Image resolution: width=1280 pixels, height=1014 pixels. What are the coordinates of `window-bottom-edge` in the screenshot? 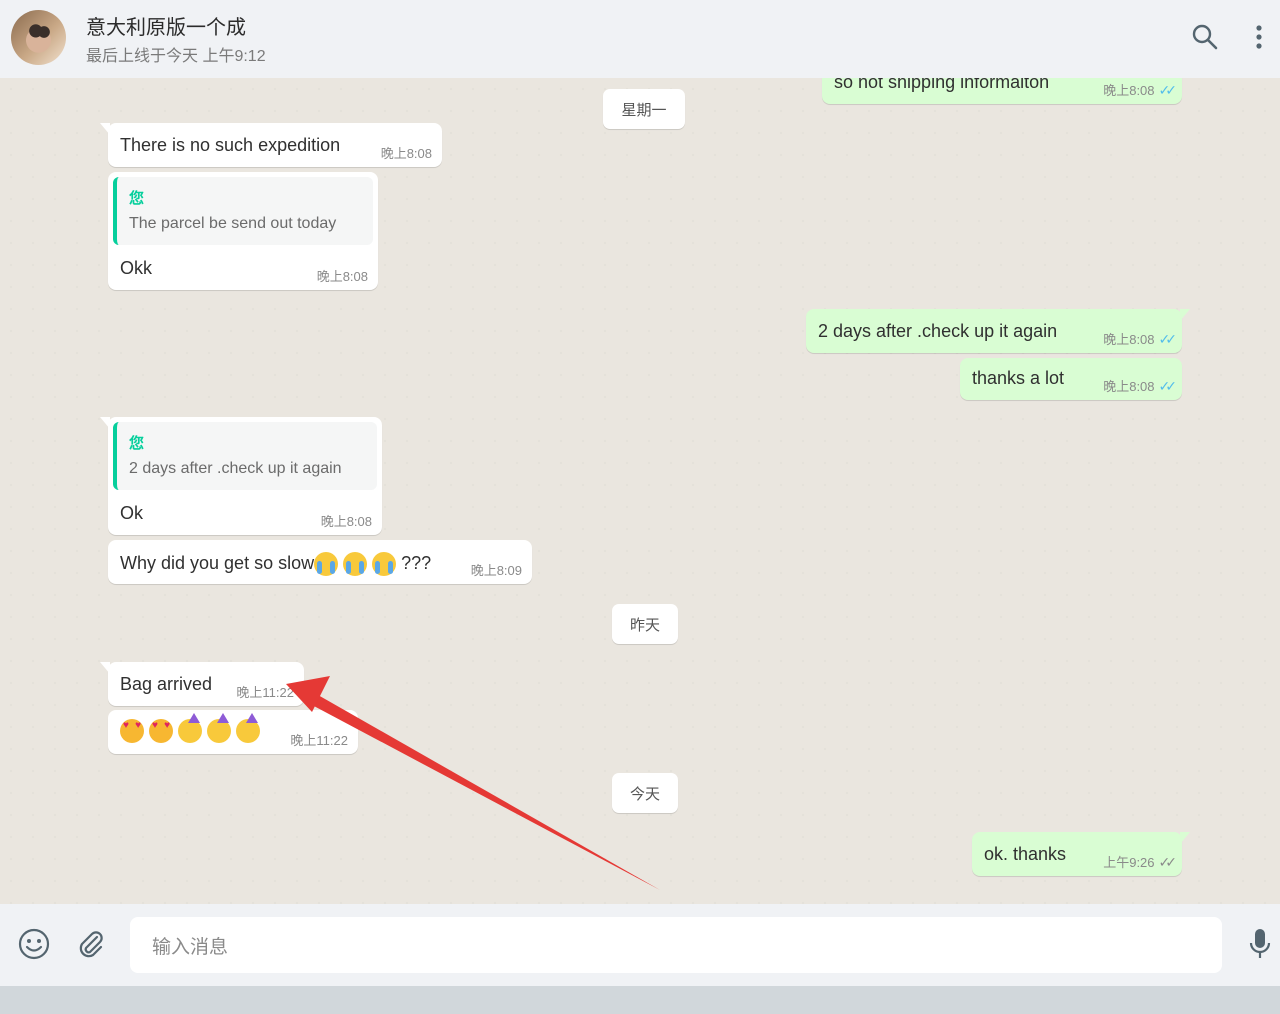 It's located at (640, 1000).